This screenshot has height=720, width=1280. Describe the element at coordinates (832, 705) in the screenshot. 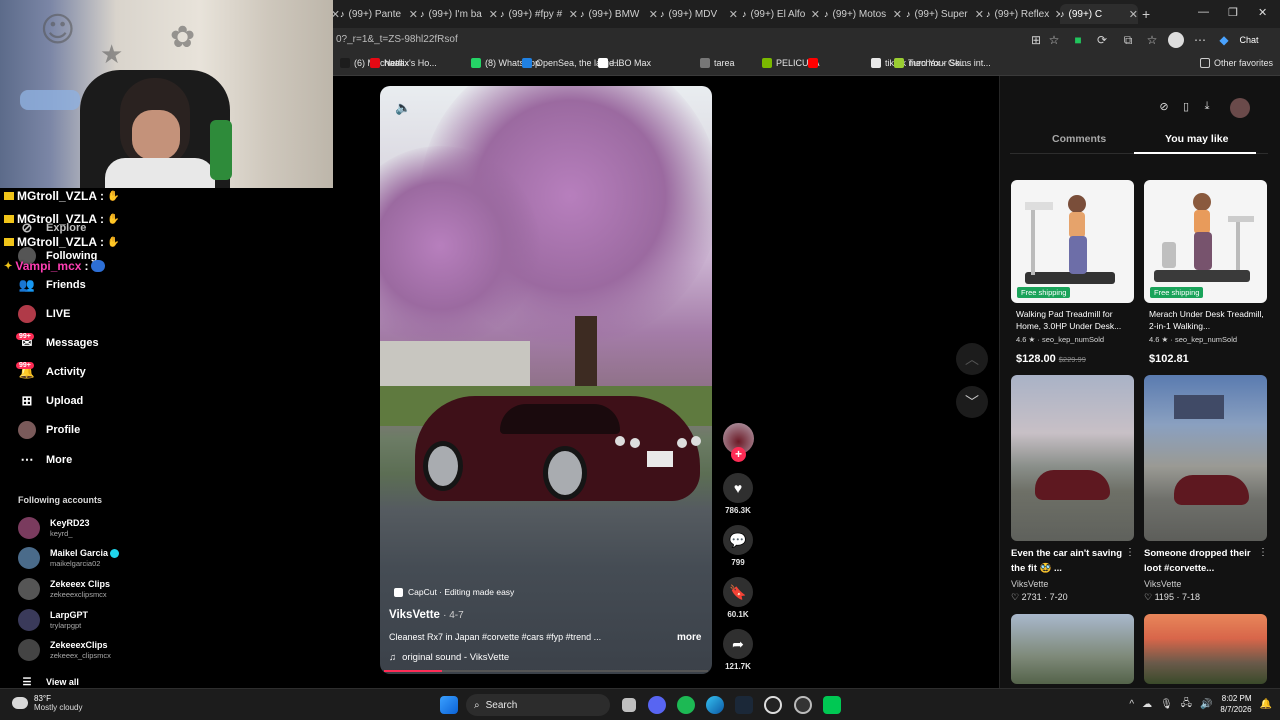

I see `kick-icon` at that location.